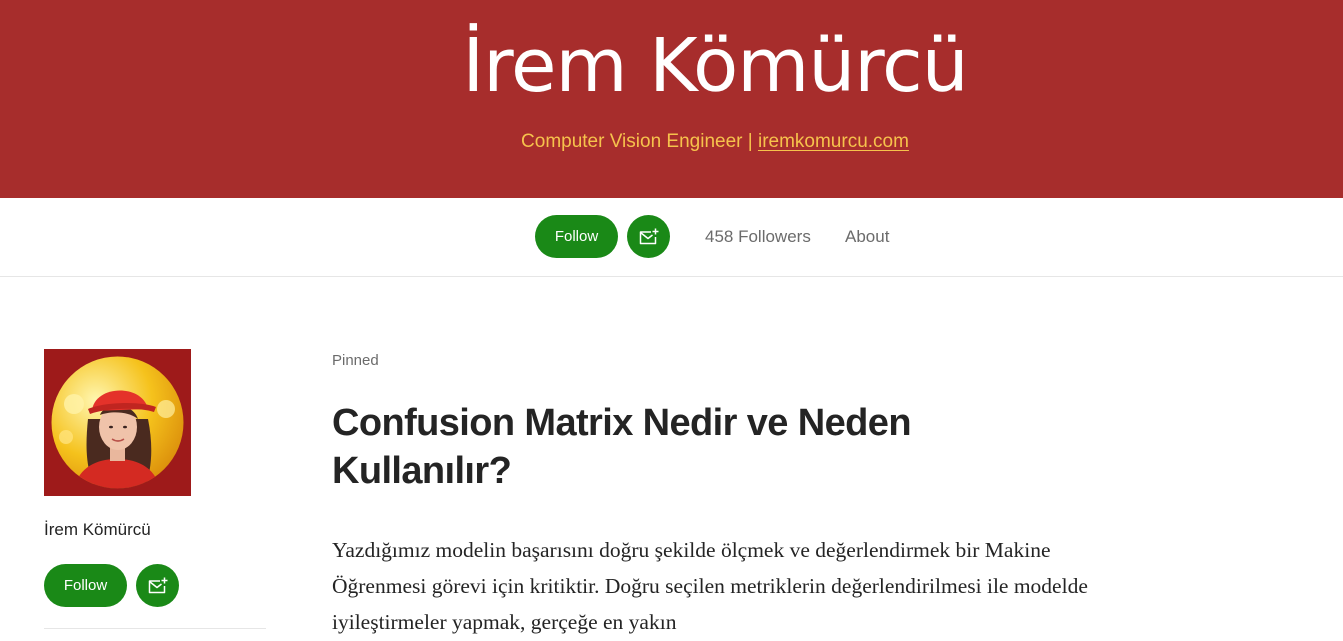 The height and width of the screenshot is (641, 1343). Describe the element at coordinates (715, 66) in the screenshot. I see `banner-title: İrem Kömürcü` at that location.